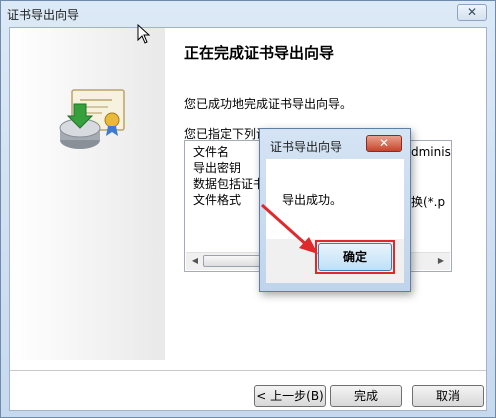 Image resolution: width=496 pixels, height=418 pixels. I want to click on export-success-dialog: 证书导出向导 ✕ 导出成功。 确定, so click(335, 210).